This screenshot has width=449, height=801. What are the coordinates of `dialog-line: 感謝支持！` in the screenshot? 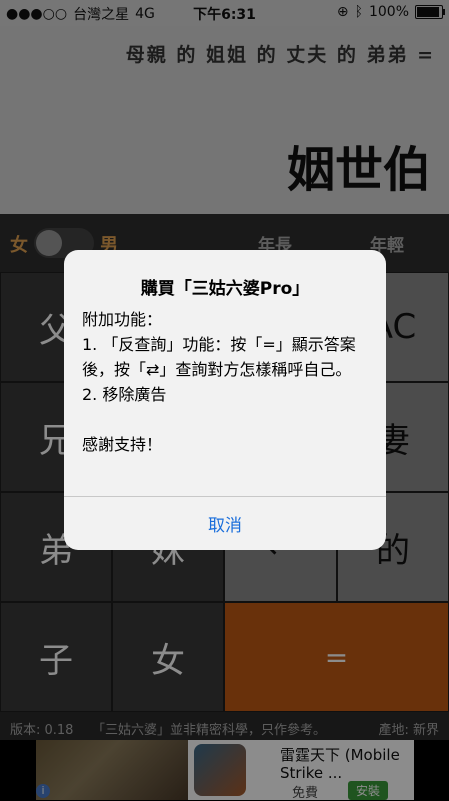 It's located at (122, 444).